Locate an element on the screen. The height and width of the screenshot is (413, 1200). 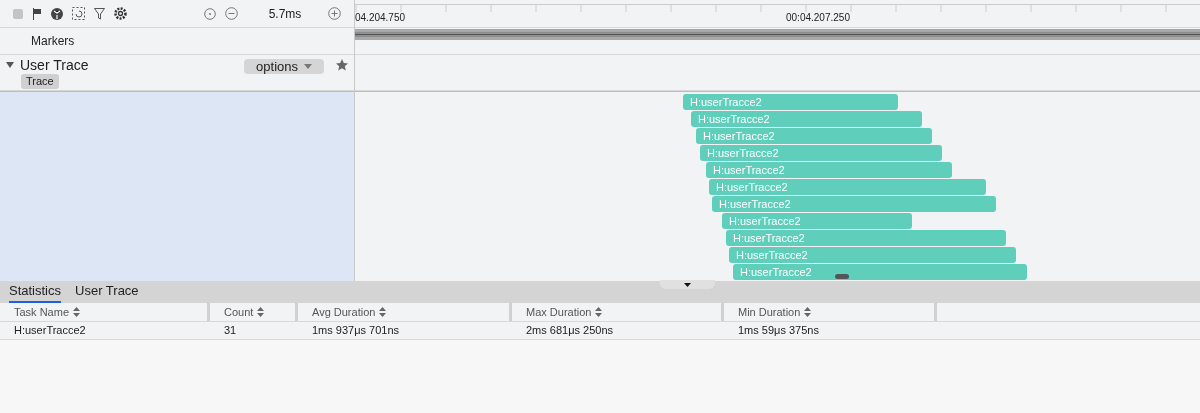
time-label: 00:04.207.250 is located at coordinates (818, 18).